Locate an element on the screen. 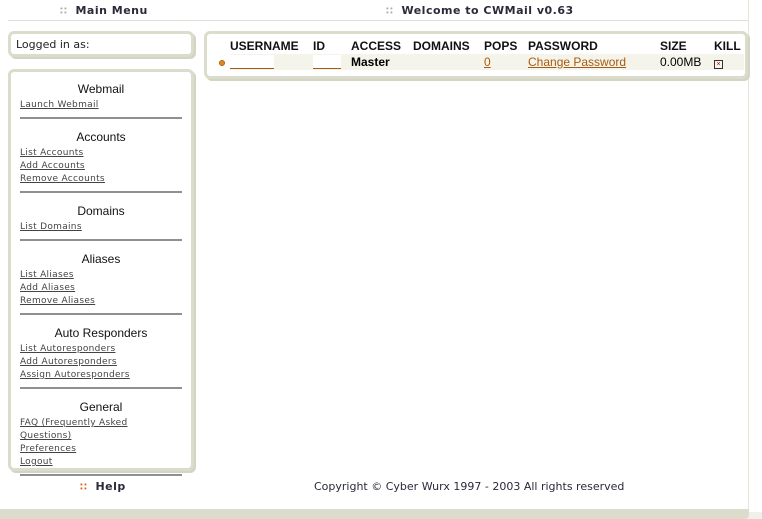 The height and width of the screenshot is (519, 762). col-access: ACCESS is located at coordinates (376, 46).